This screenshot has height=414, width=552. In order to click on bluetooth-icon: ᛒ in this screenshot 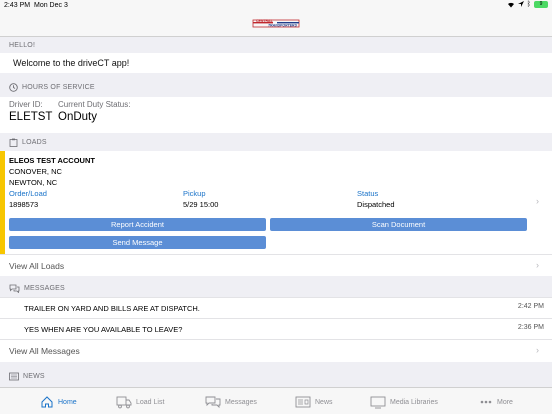, I will do `click(528, 4)`.